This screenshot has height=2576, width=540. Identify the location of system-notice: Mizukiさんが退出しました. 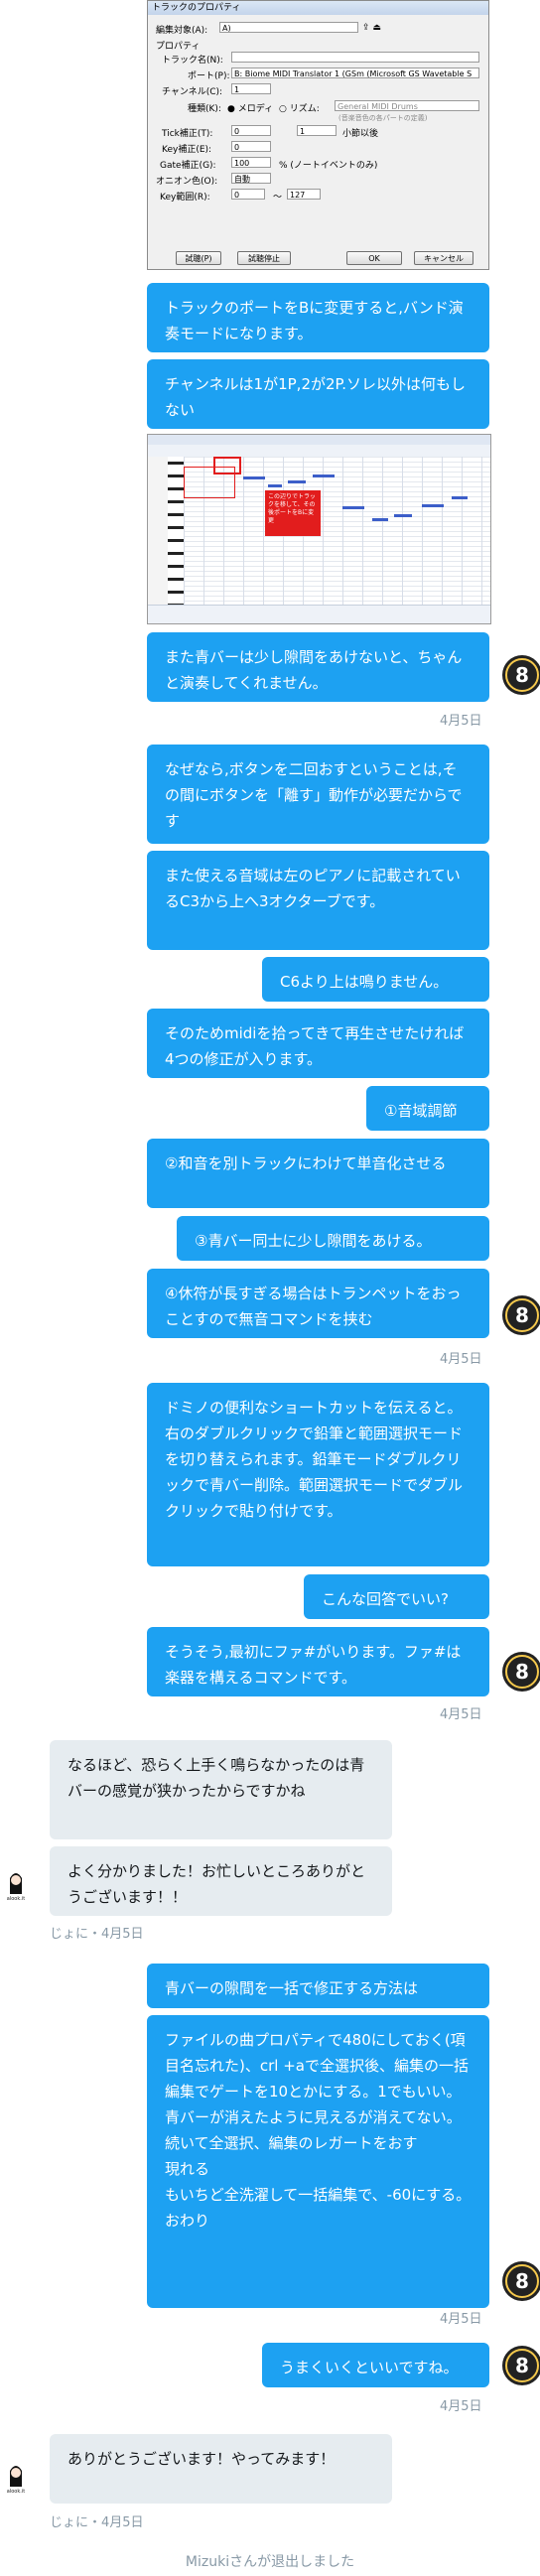
(270, 2562).